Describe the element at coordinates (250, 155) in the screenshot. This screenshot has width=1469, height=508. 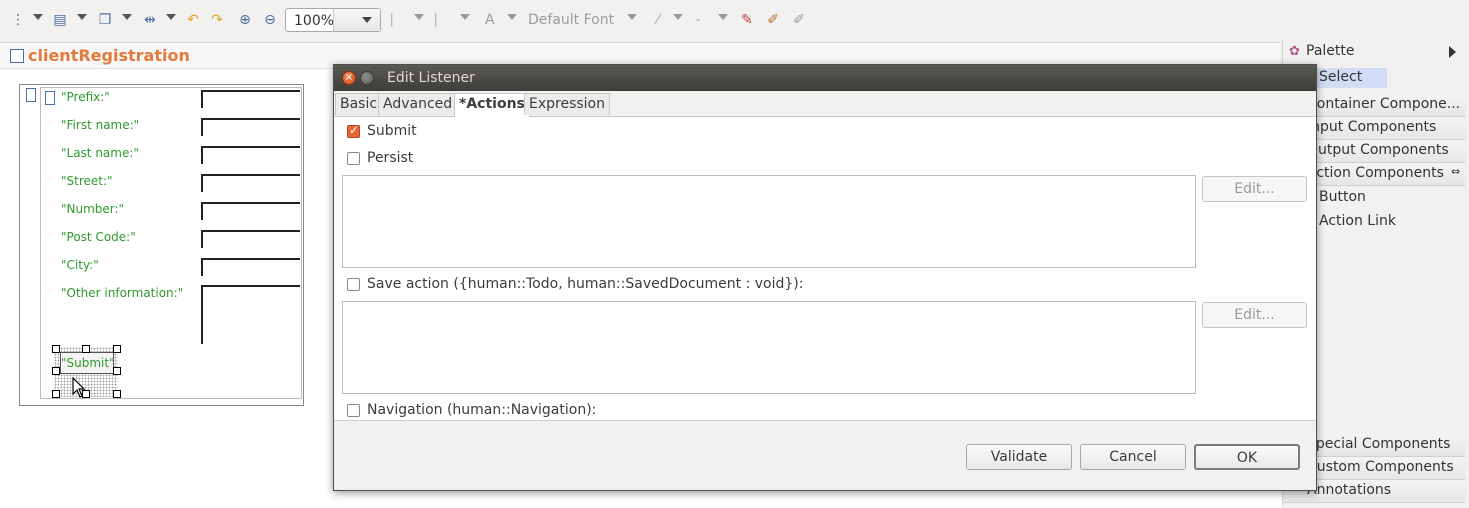
I see `form-field-last-name` at that location.